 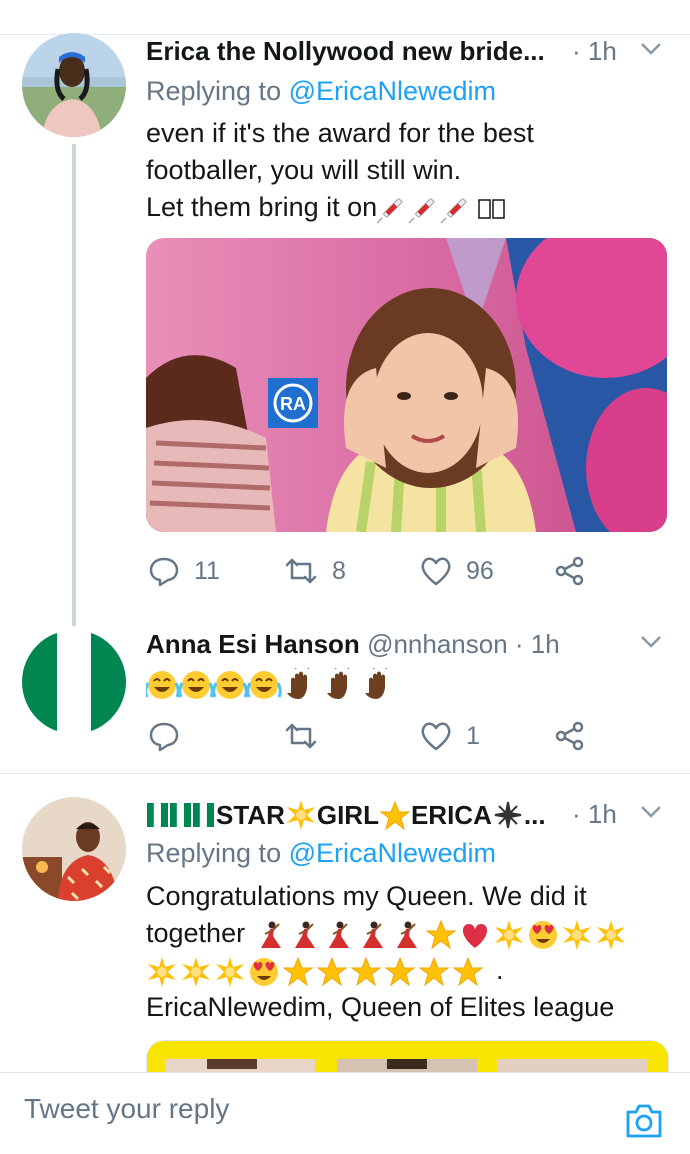 What do you see at coordinates (437, 644) in the screenshot?
I see `handle: @nnhanson` at bounding box center [437, 644].